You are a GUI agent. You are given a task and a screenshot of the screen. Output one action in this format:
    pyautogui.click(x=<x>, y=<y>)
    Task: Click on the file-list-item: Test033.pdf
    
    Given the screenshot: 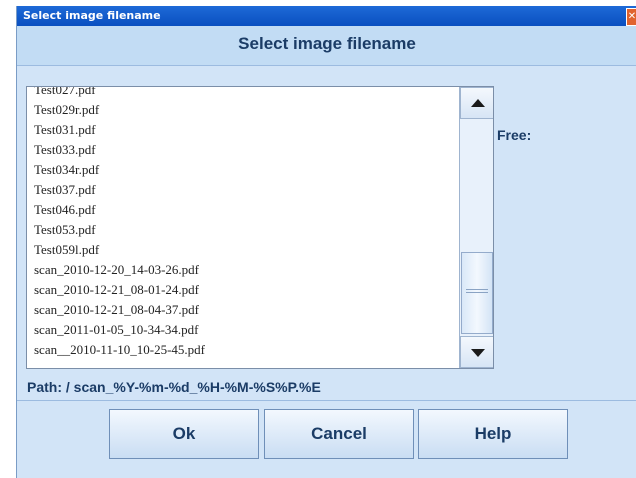 What is the action you would take?
    pyautogui.click(x=242, y=150)
    